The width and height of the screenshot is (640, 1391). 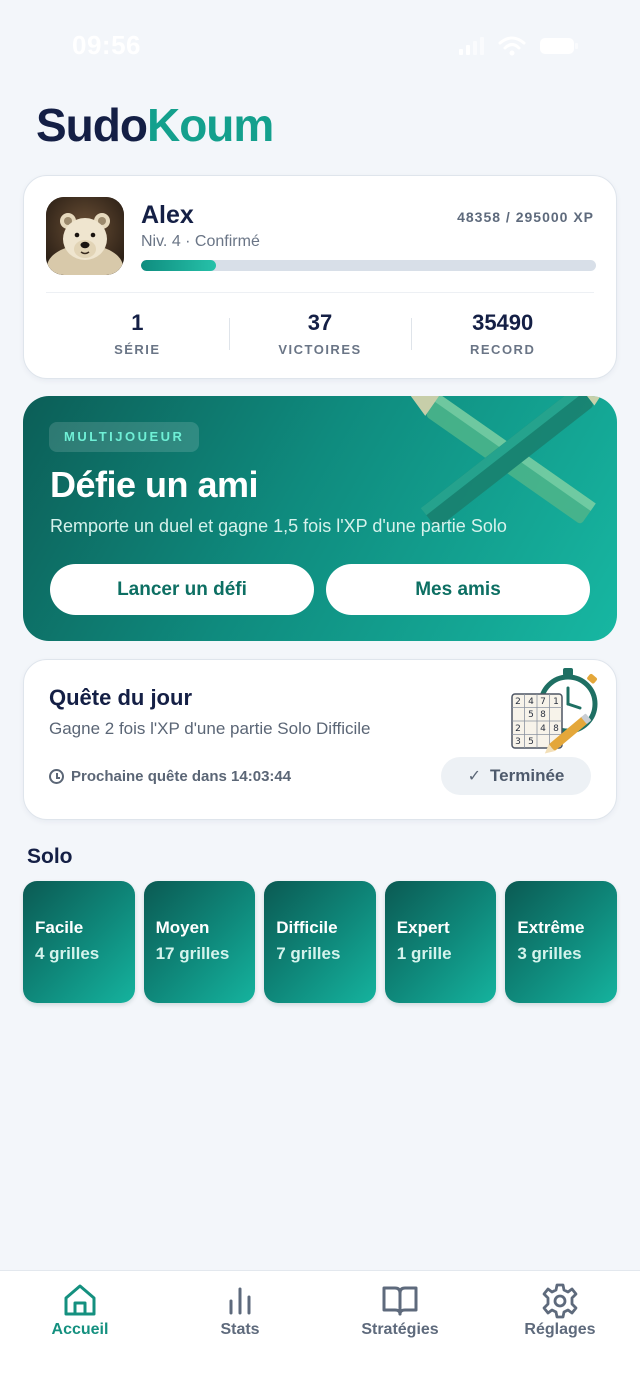 I want to click on nav-item-stats: Stats, so click(x=240, y=1331).